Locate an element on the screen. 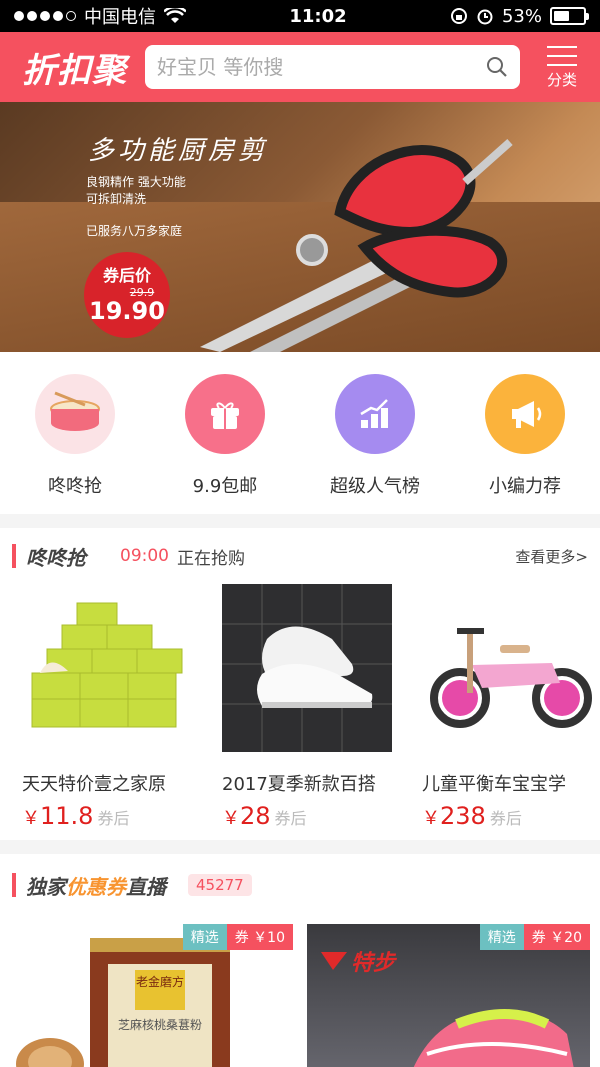 The height and width of the screenshot is (1067, 600). app-logo: 折扣聚 is located at coordinates (74, 70).